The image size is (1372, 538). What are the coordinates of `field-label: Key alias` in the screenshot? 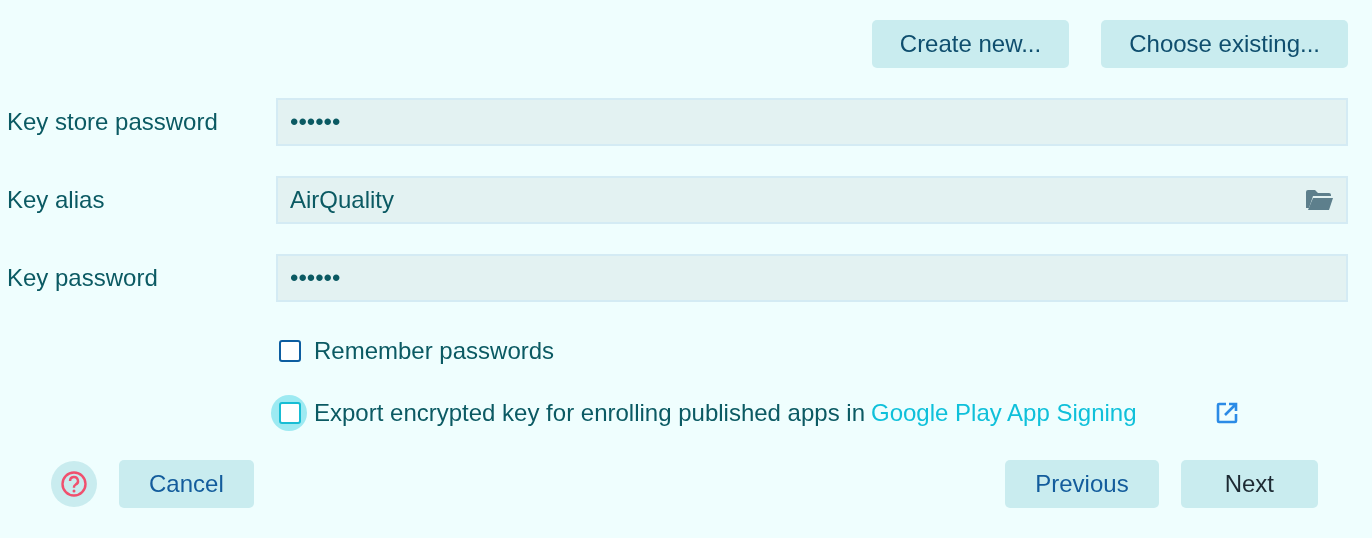 It's located at (56, 200).